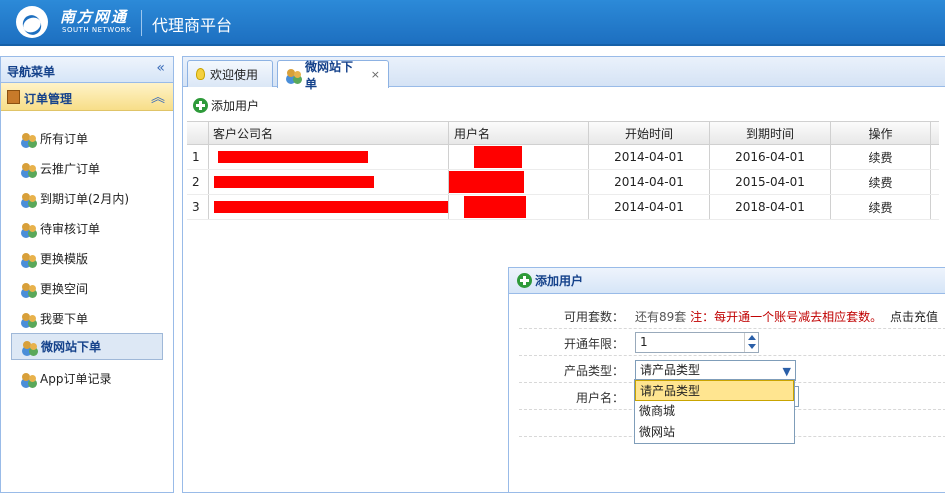 The height and width of the screenshot is (493, 945). What do you see at coordinates (87, 97) in the screenshot?
I see `sidebar-group-orders: 订单管理 ︽` at bounding box center [87, 97].